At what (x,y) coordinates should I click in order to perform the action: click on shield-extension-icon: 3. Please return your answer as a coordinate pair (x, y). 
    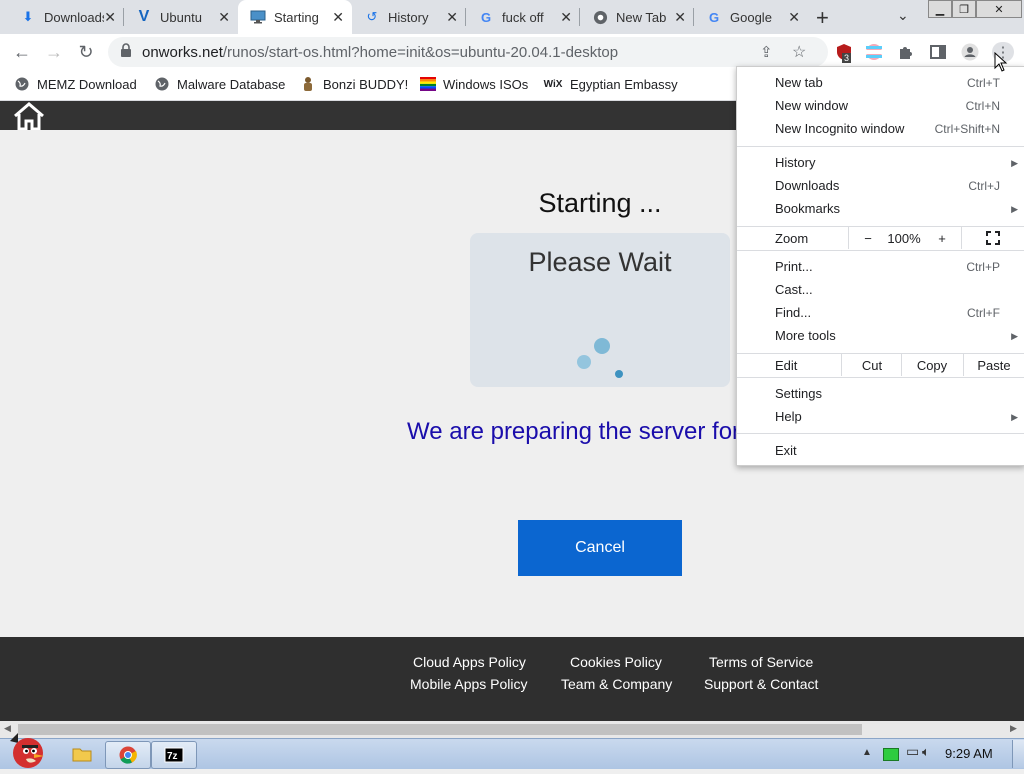
    Looking at the image, I should click on (844, 52).